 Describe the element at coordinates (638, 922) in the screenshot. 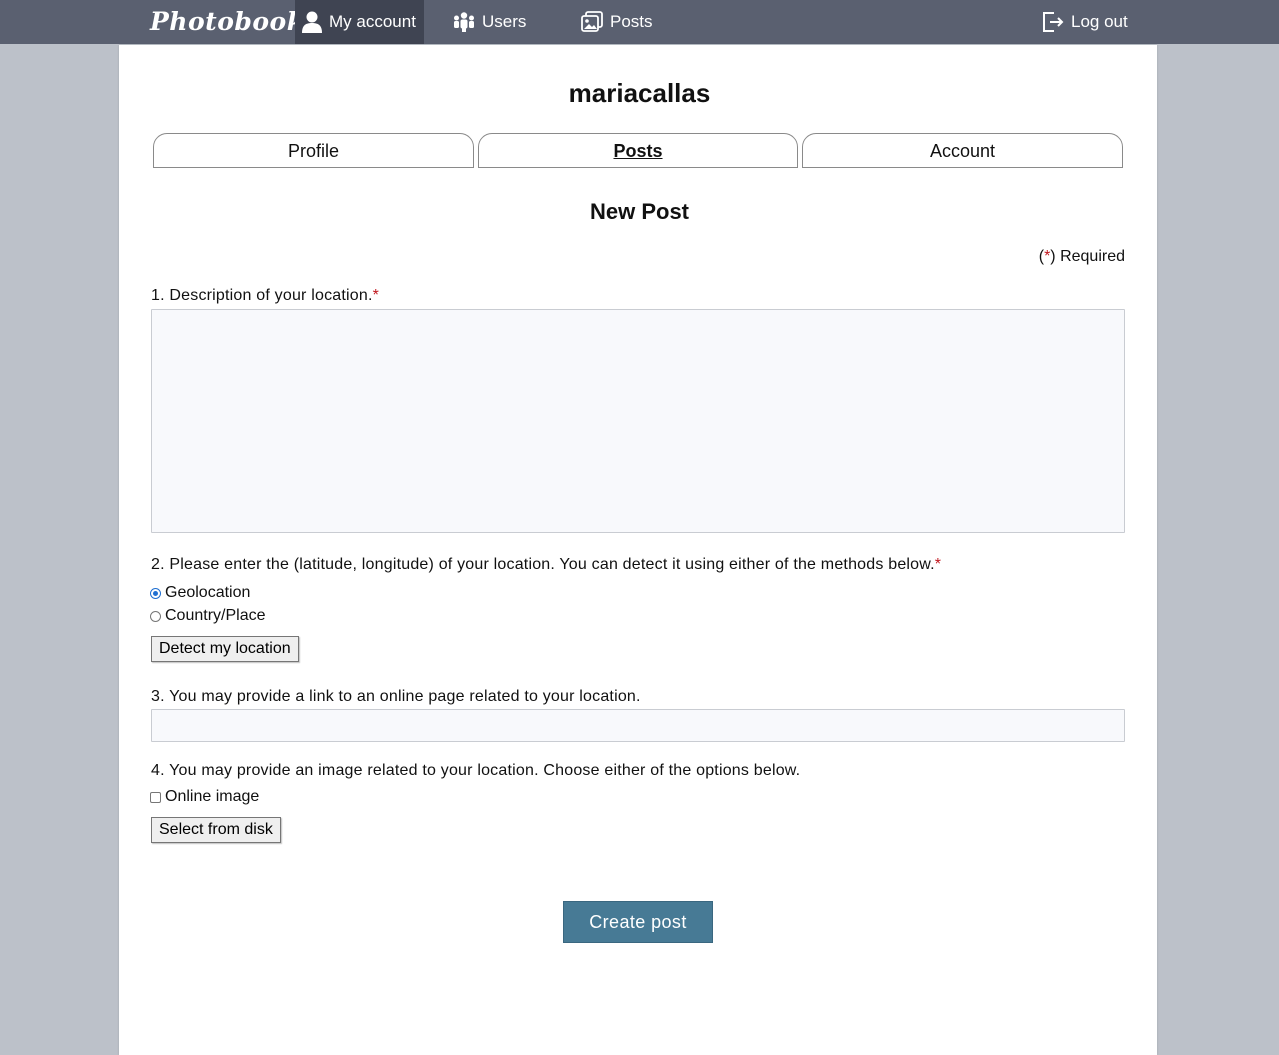

I see `create-post-button: Create post` at that location.